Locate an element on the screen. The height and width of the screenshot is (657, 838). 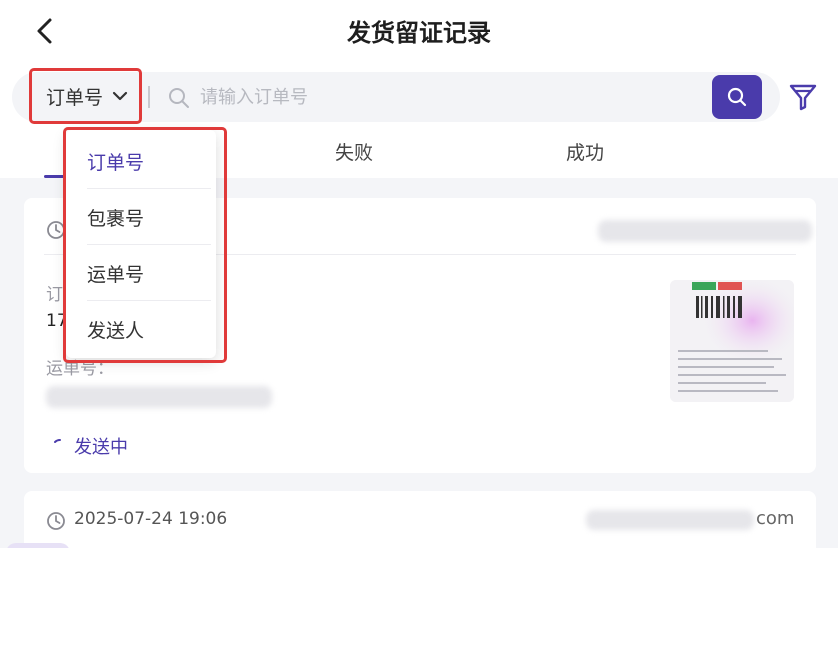
spinner-icon is located at coordinates (57, 441).